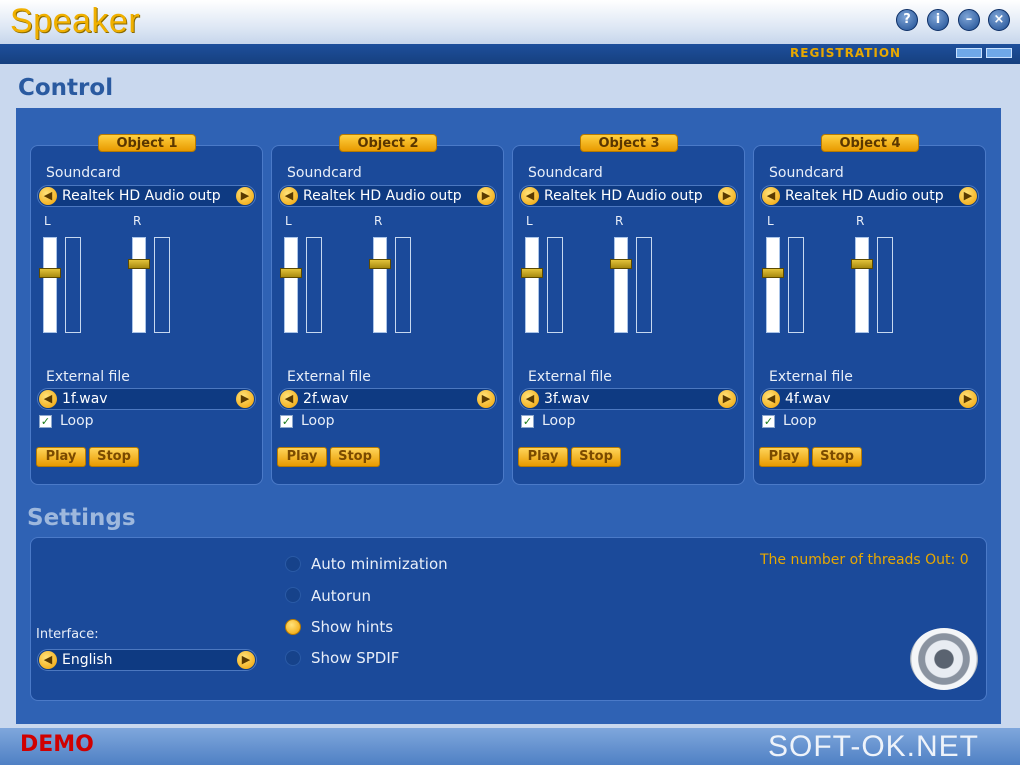 Image resolution: width=1020 pixels, height=765 pixels. Describe the element at coordinates (293, 627) in the screenshot. I see `show-hints-radio` at that location.